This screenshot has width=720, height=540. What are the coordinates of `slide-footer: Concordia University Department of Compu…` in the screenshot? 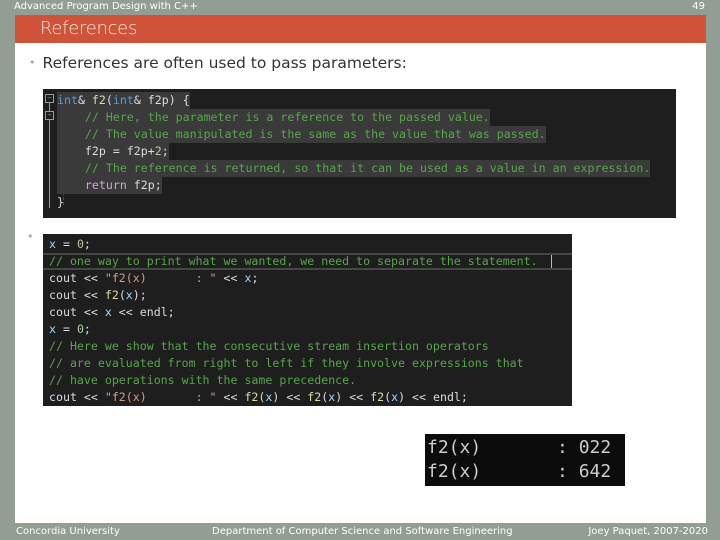 It's located at (360, 531).